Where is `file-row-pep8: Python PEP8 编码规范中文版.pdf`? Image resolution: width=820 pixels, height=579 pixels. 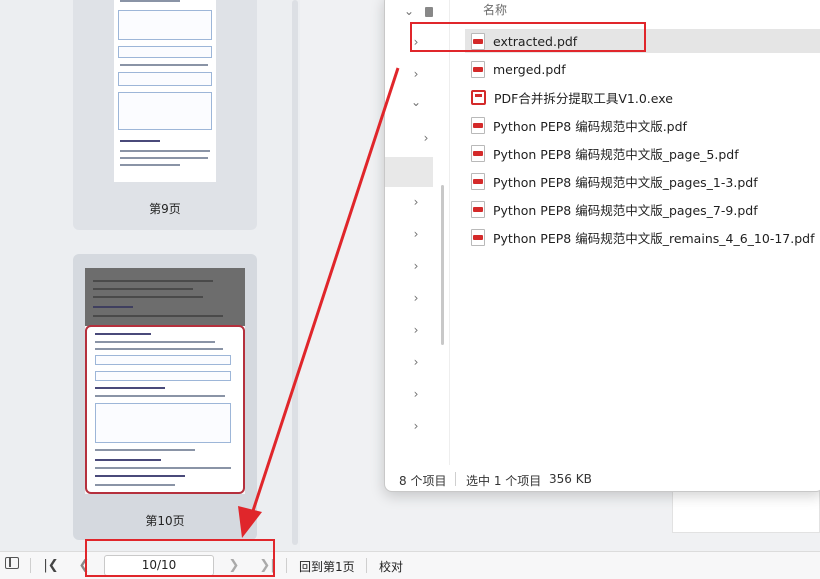
file-row-pep8: Python PEP8 编码规范中文版.pdf is located at coordinates (642, 125).